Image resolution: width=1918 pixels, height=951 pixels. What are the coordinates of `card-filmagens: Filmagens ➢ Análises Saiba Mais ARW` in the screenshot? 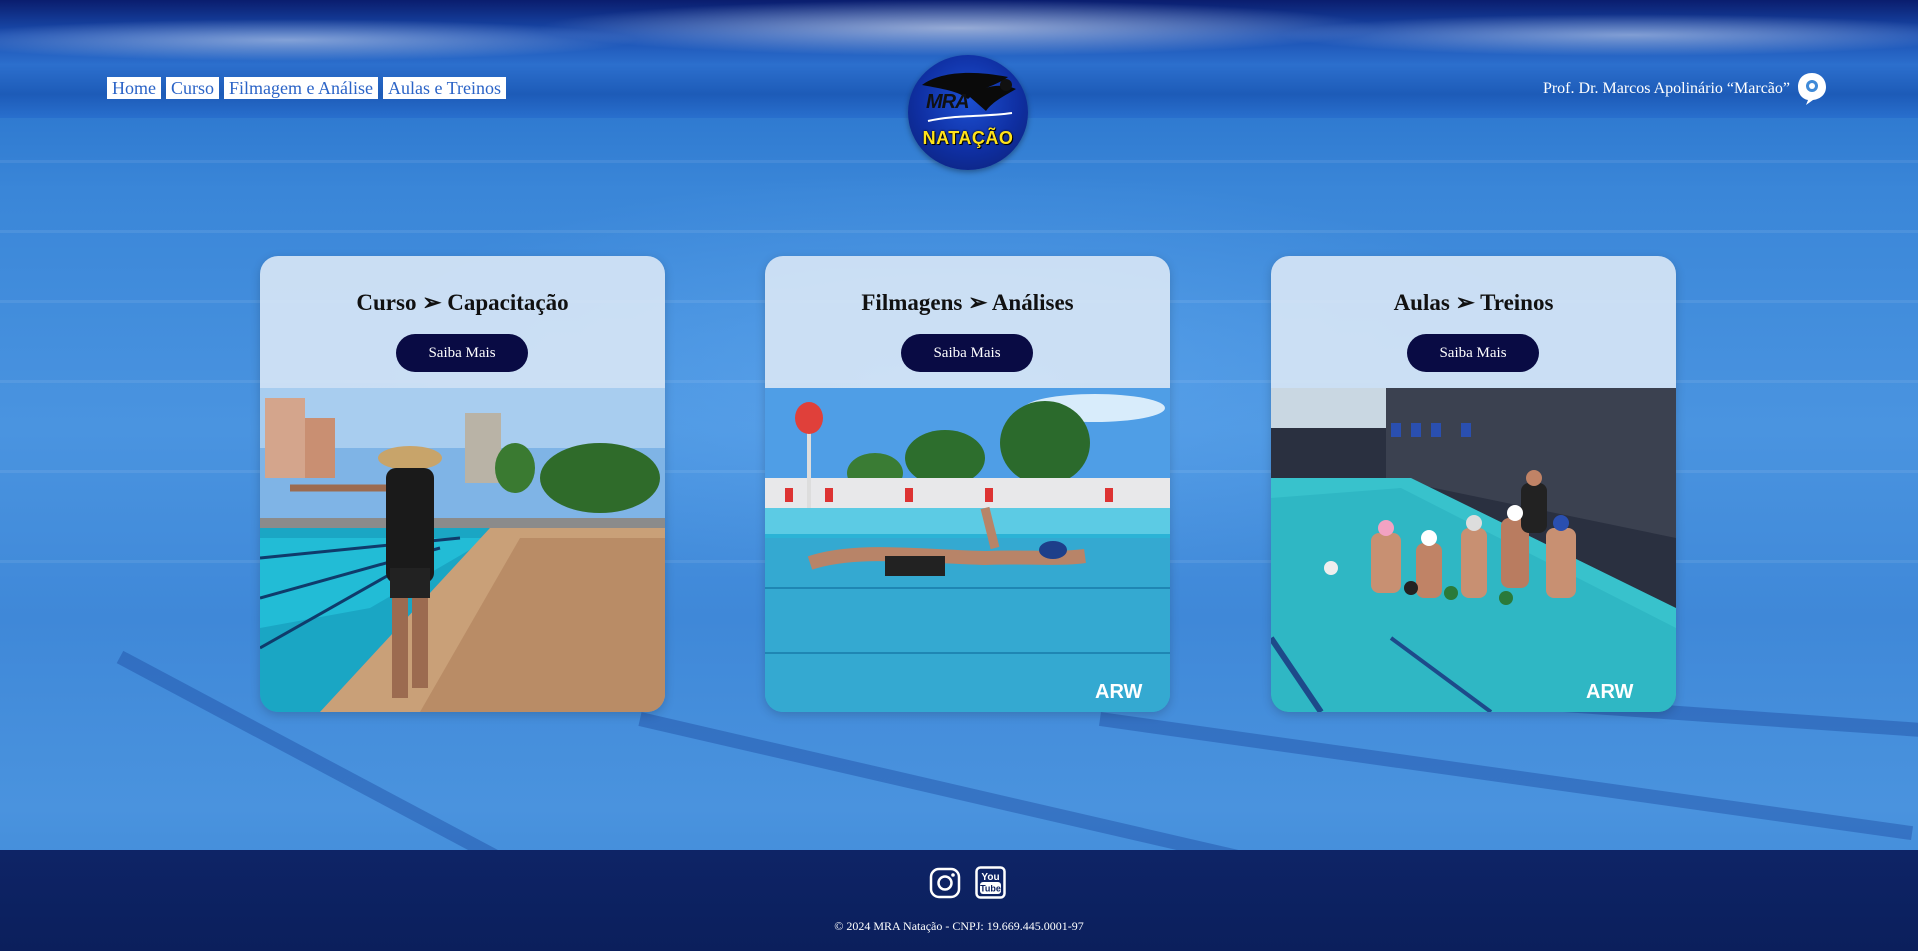 It's located at (967, 484).